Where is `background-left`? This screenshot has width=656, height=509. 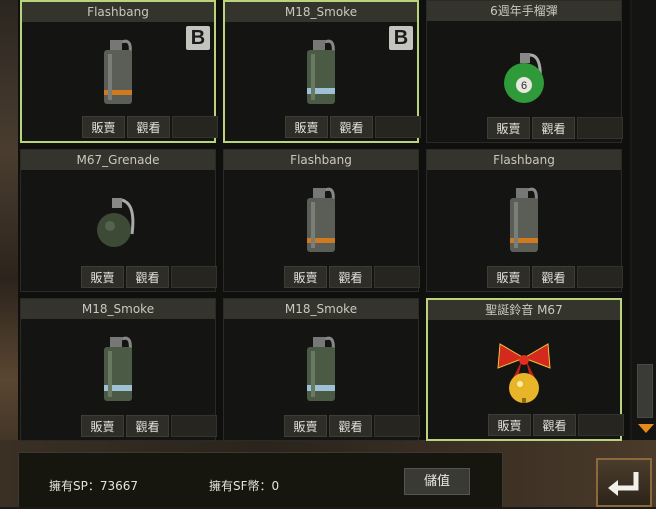 background-left is located at coordinates (9, 253).